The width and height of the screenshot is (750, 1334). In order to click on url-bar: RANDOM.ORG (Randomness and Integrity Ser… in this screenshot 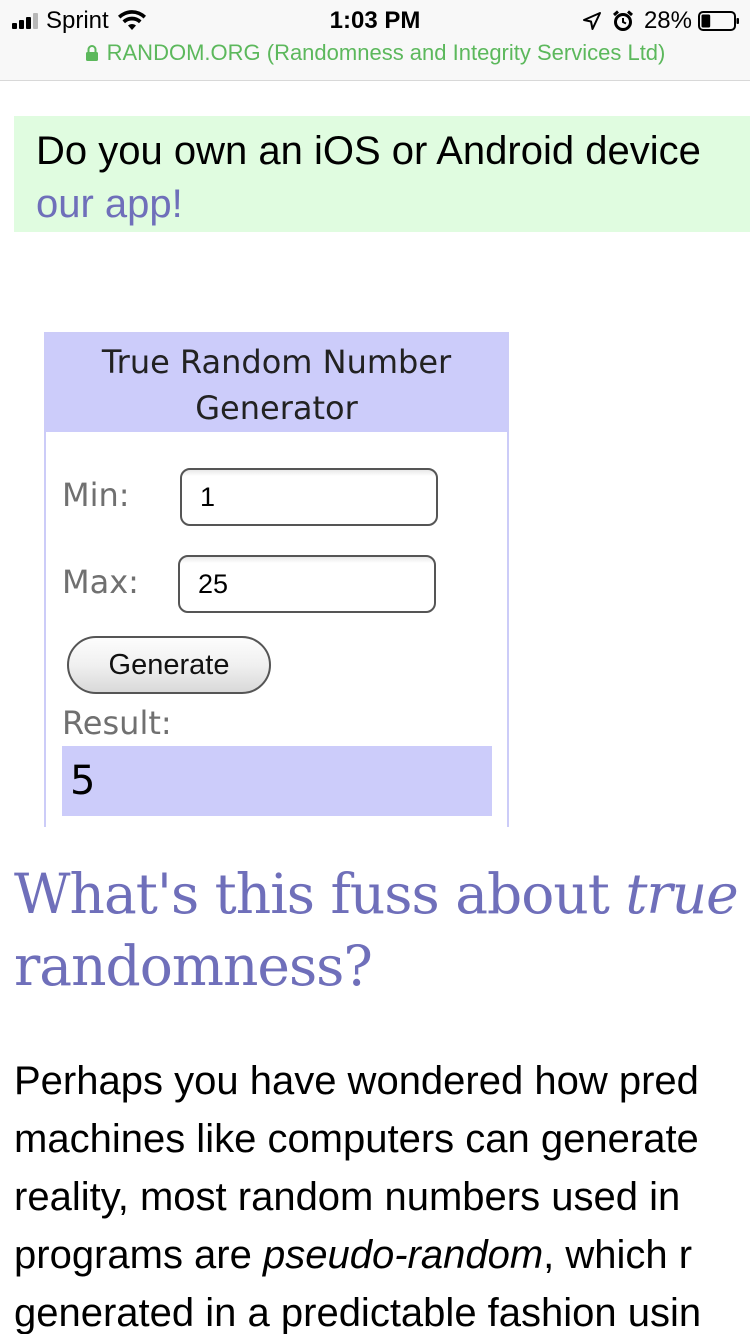, I will do `click(375, 53)`.